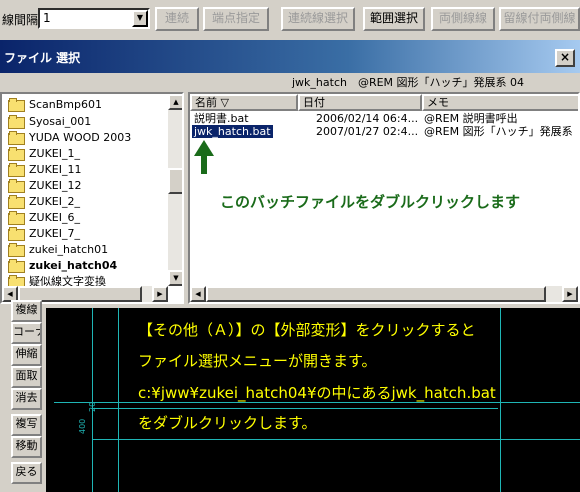 The image size is (580, 492). What do you see at coordinates (45, 170) in the screenshot?
I see `tree-item: ZUKEI_11` at bounding box center [45, 170].